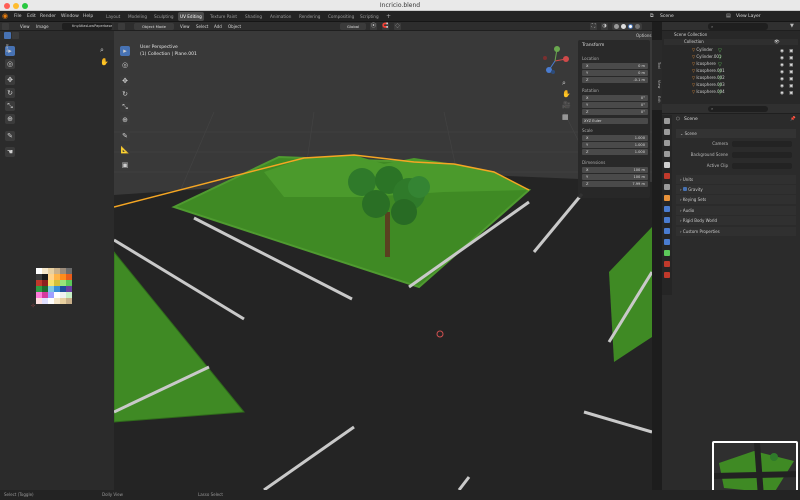  What do you see at coordinates (125, 120) in the screenshot?
I see `vp-transform-tool-button: ⊕` at bounding box center [125, 120].